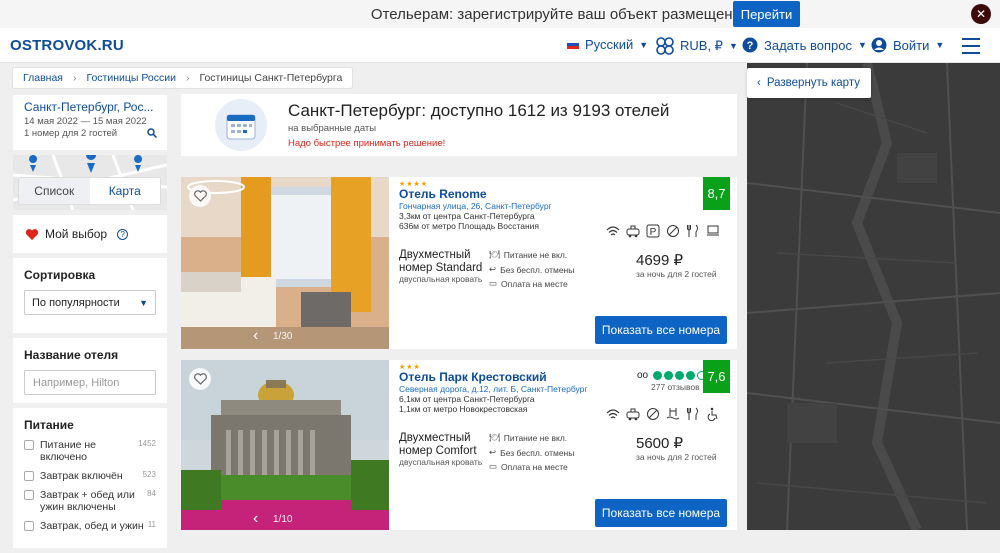 This screenshot has width=1000, height=553. What do you see at coordinates (90, 382) in the screenshot?
I see `hotel-name-input: Например, Hilton` at bounding box center [90, 382].